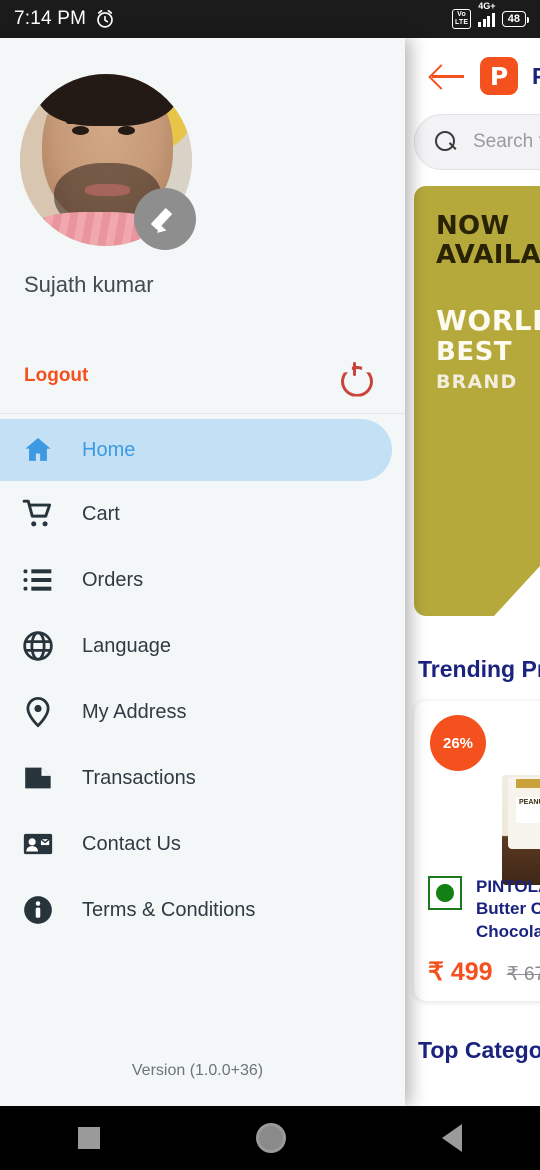 This screenshot has width=540, height=1170. I want to click on app-version-label: Version (1.0.0+36), so click(197, 1070).